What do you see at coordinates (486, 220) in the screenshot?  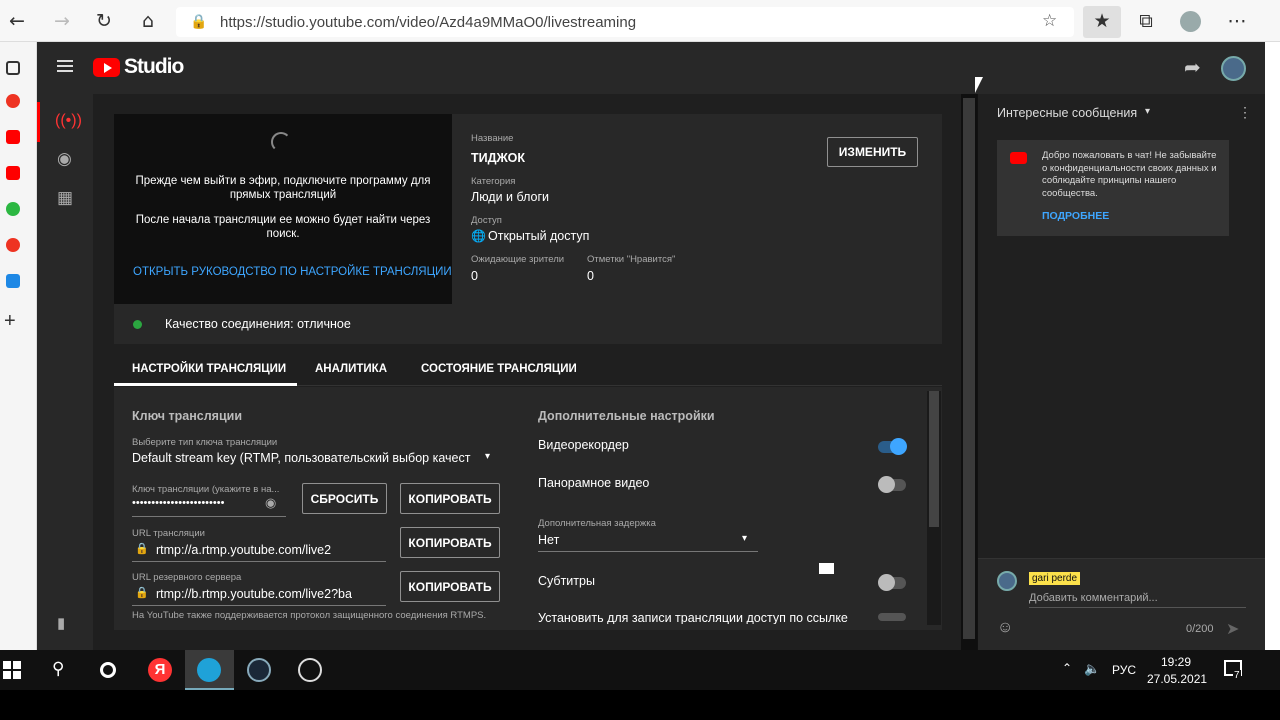 I see `access-label: Доступ` at bounding box center [486, 220].